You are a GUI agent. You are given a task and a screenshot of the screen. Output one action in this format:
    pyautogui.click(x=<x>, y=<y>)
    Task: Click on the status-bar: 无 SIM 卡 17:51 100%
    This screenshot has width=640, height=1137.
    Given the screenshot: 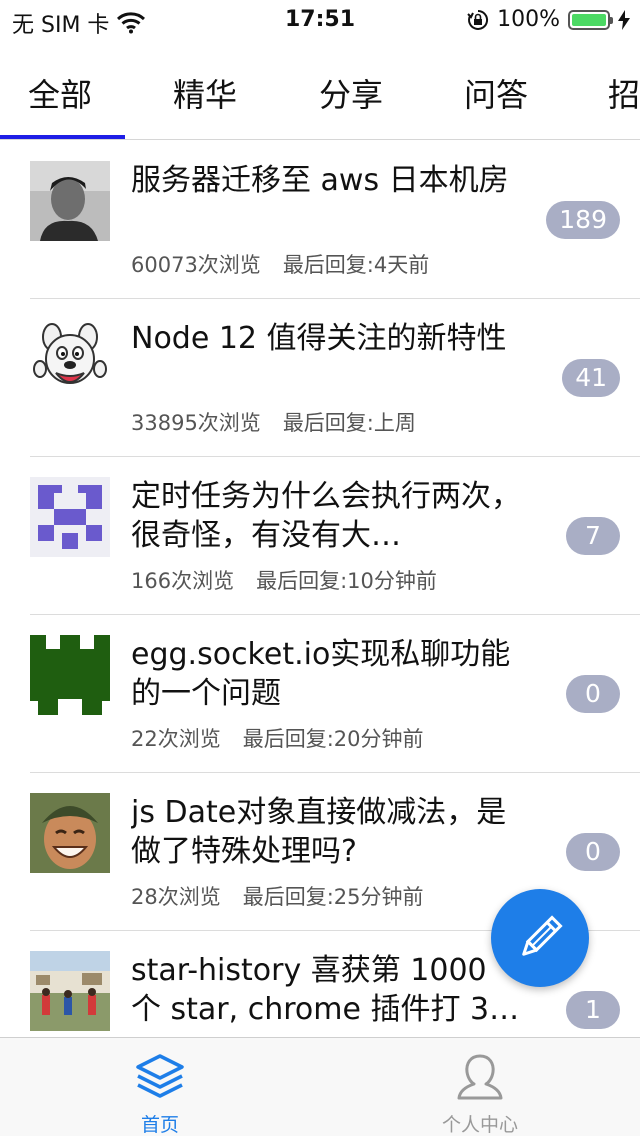 What is the action you would take?
    pyautogui.click(x=320, y=20)
    